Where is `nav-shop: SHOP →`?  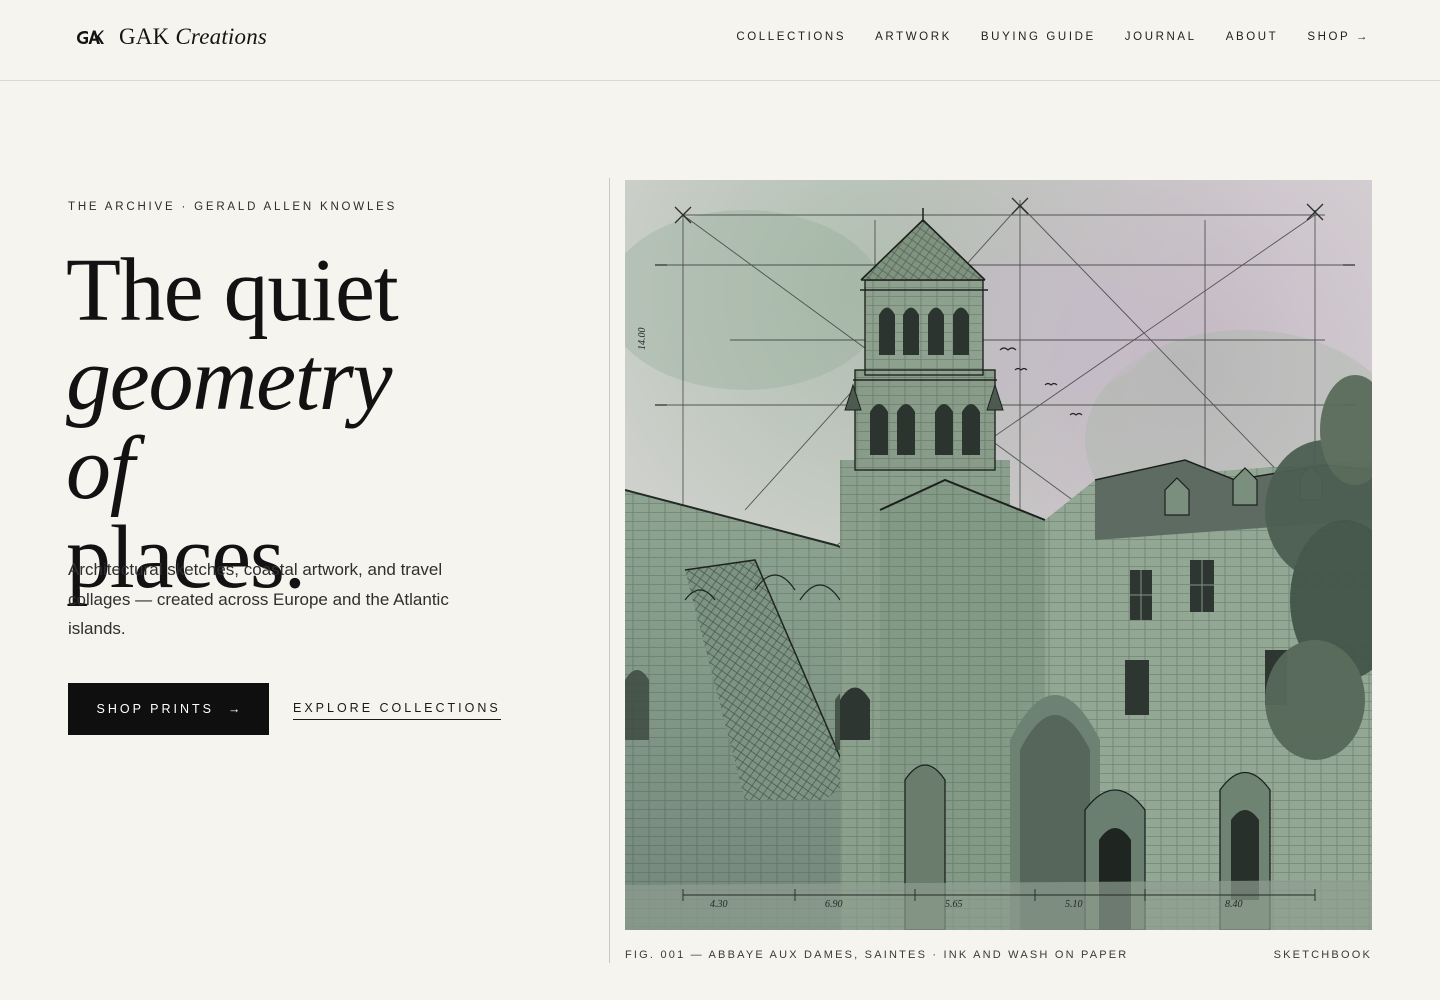 nav-shop: SHOP → is located at coordinates (1338, 37).